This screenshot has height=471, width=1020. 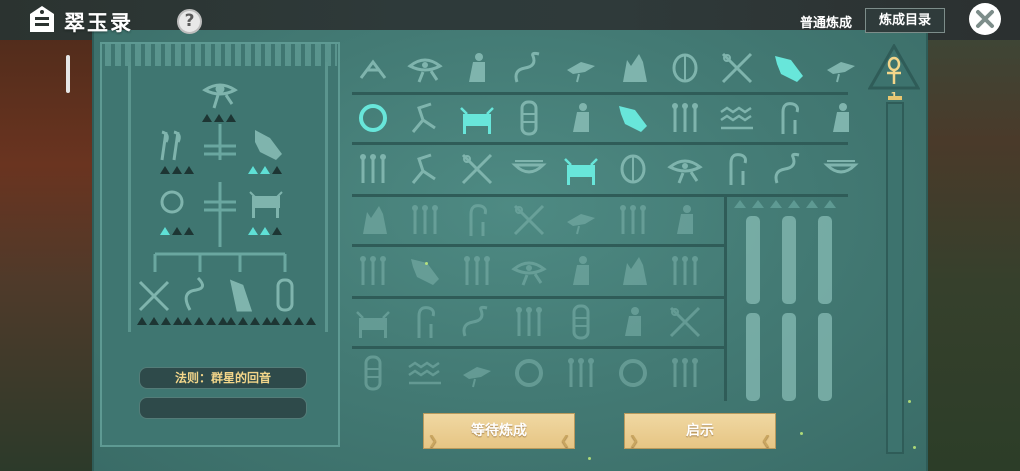 I want to click on help-button: ?, so click(x=189, y=21).